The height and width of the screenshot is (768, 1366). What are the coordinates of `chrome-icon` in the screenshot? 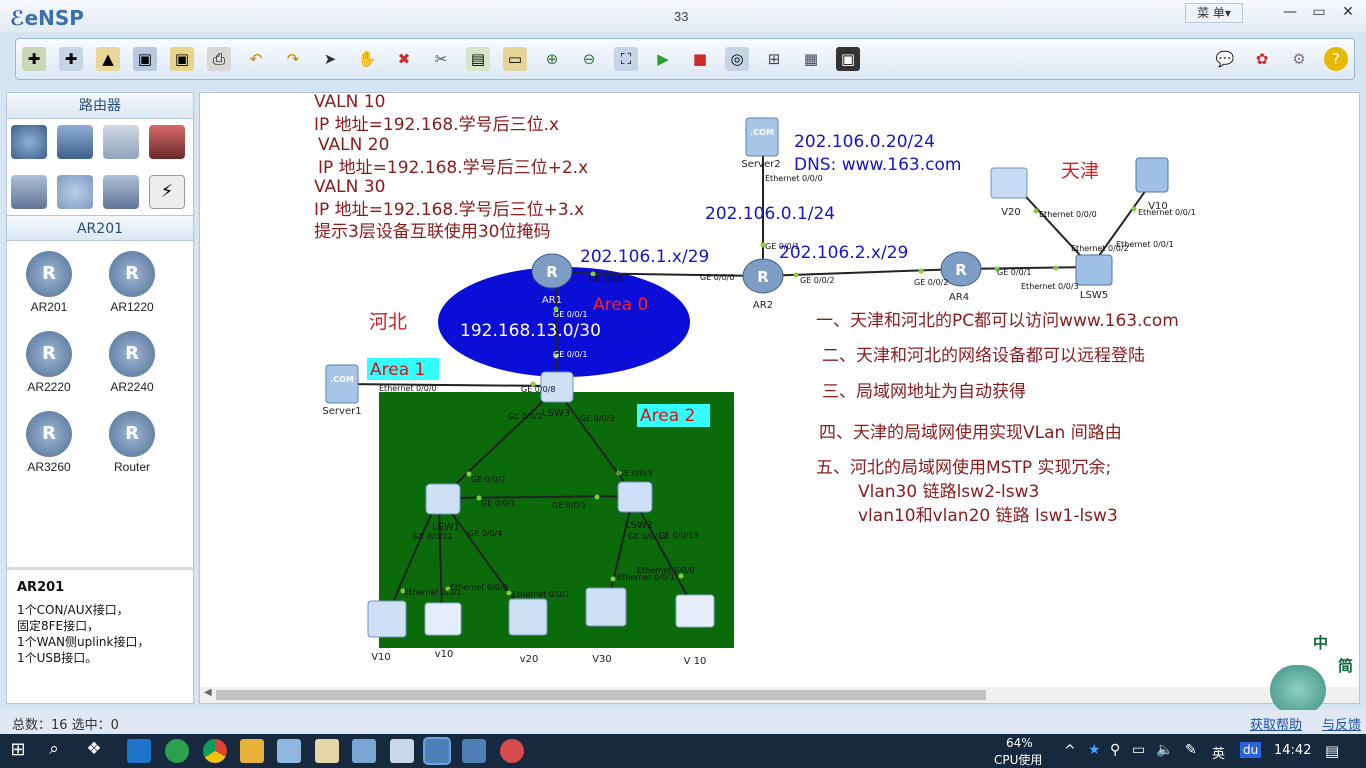 It's located at (215, 751).